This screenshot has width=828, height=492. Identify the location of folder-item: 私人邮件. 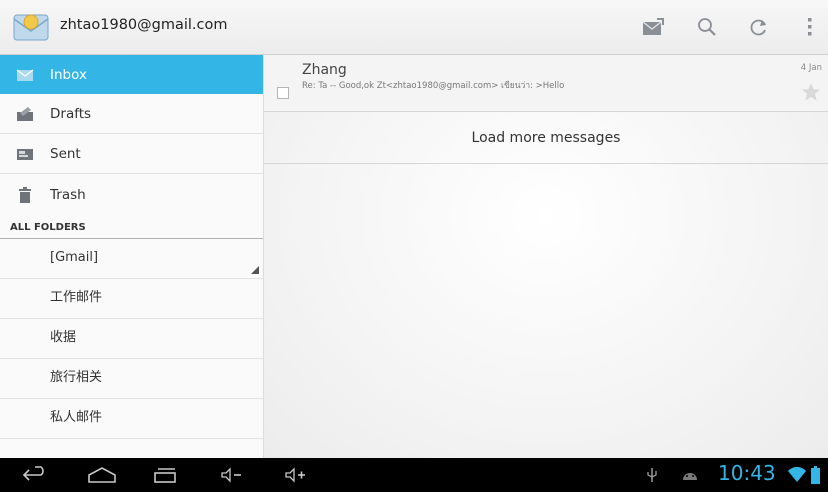
(131, 419).